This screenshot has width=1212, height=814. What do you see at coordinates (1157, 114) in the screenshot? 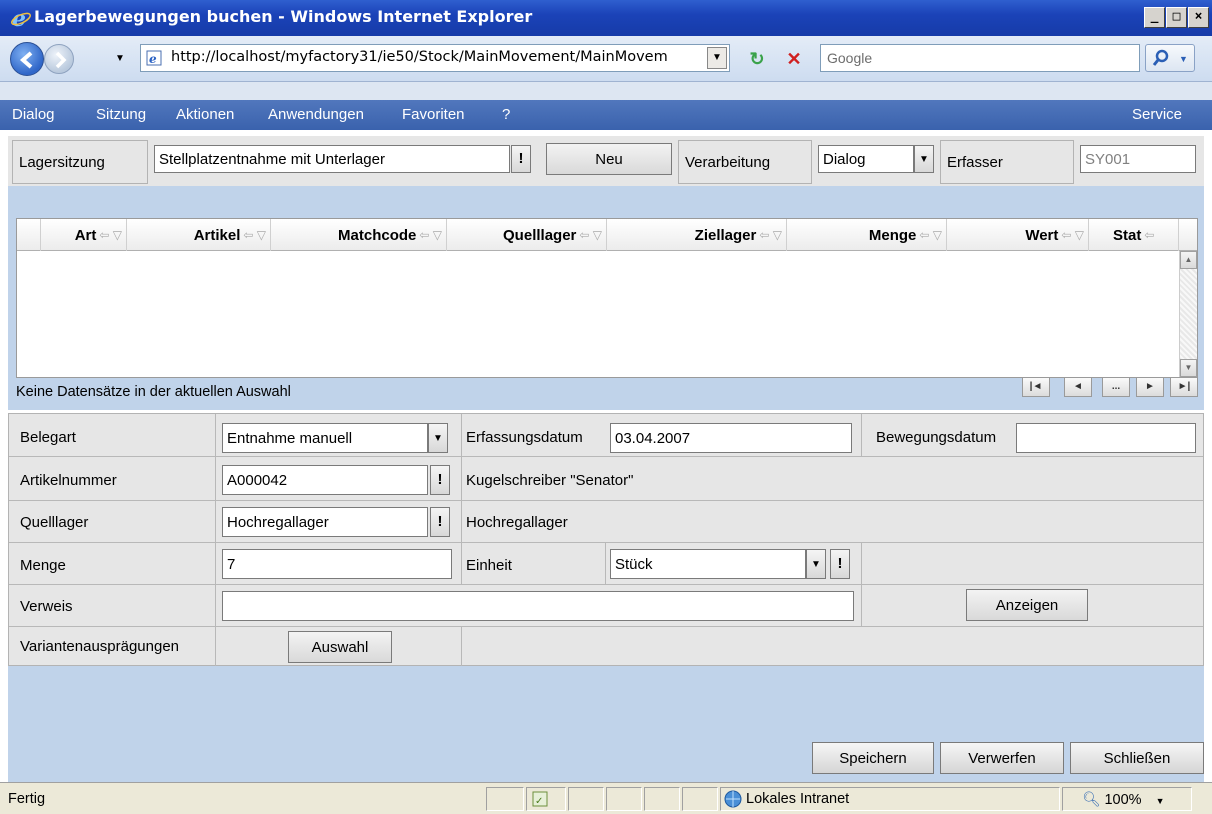
I see `menu-service: Service` at bounding box center [1157, 114].